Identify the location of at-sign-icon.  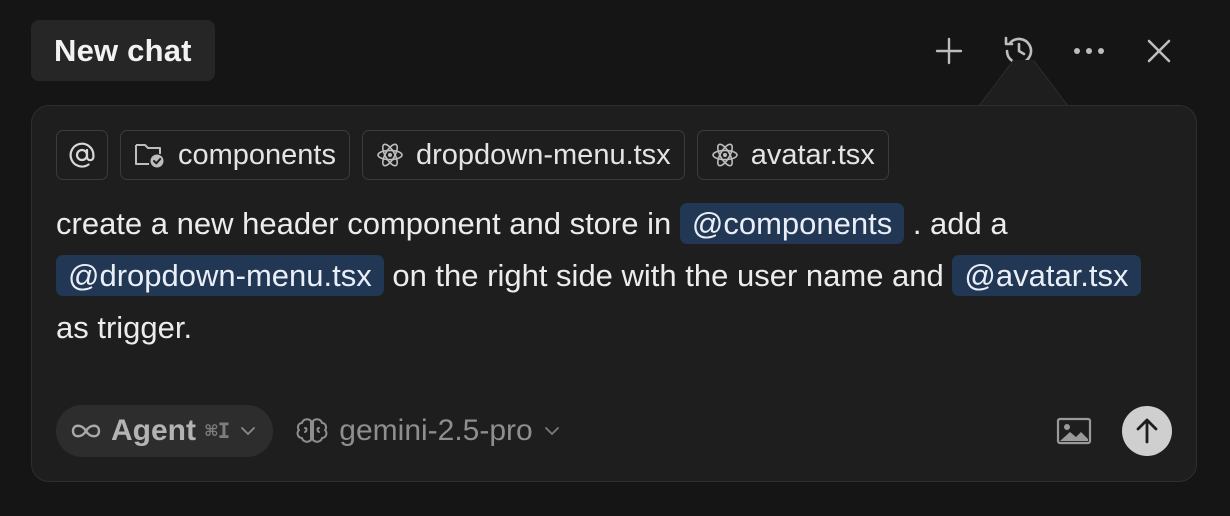
(82, 155).